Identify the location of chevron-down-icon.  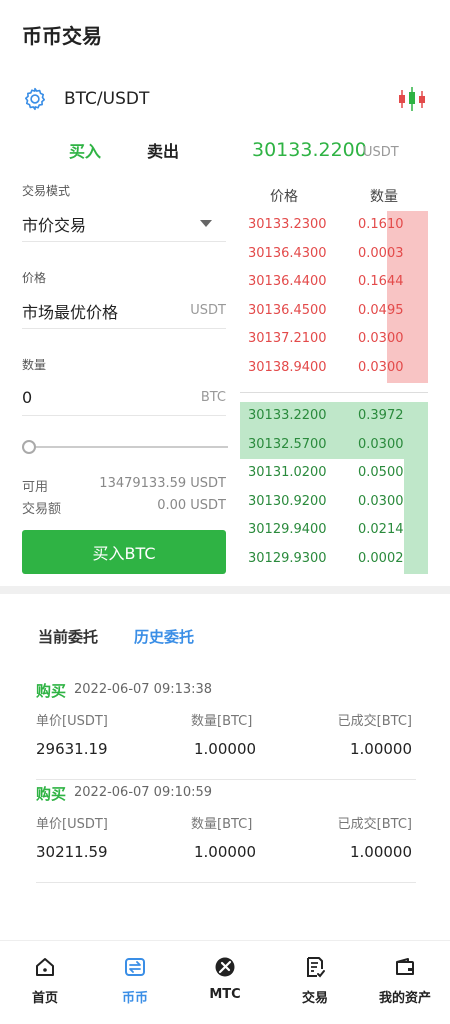
(206, 223).